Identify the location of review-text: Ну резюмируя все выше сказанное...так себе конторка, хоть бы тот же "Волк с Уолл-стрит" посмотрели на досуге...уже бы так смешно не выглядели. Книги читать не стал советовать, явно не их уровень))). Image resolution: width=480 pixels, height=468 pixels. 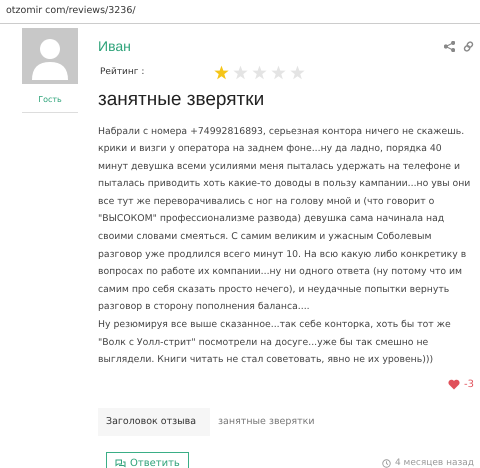
(275, 343).